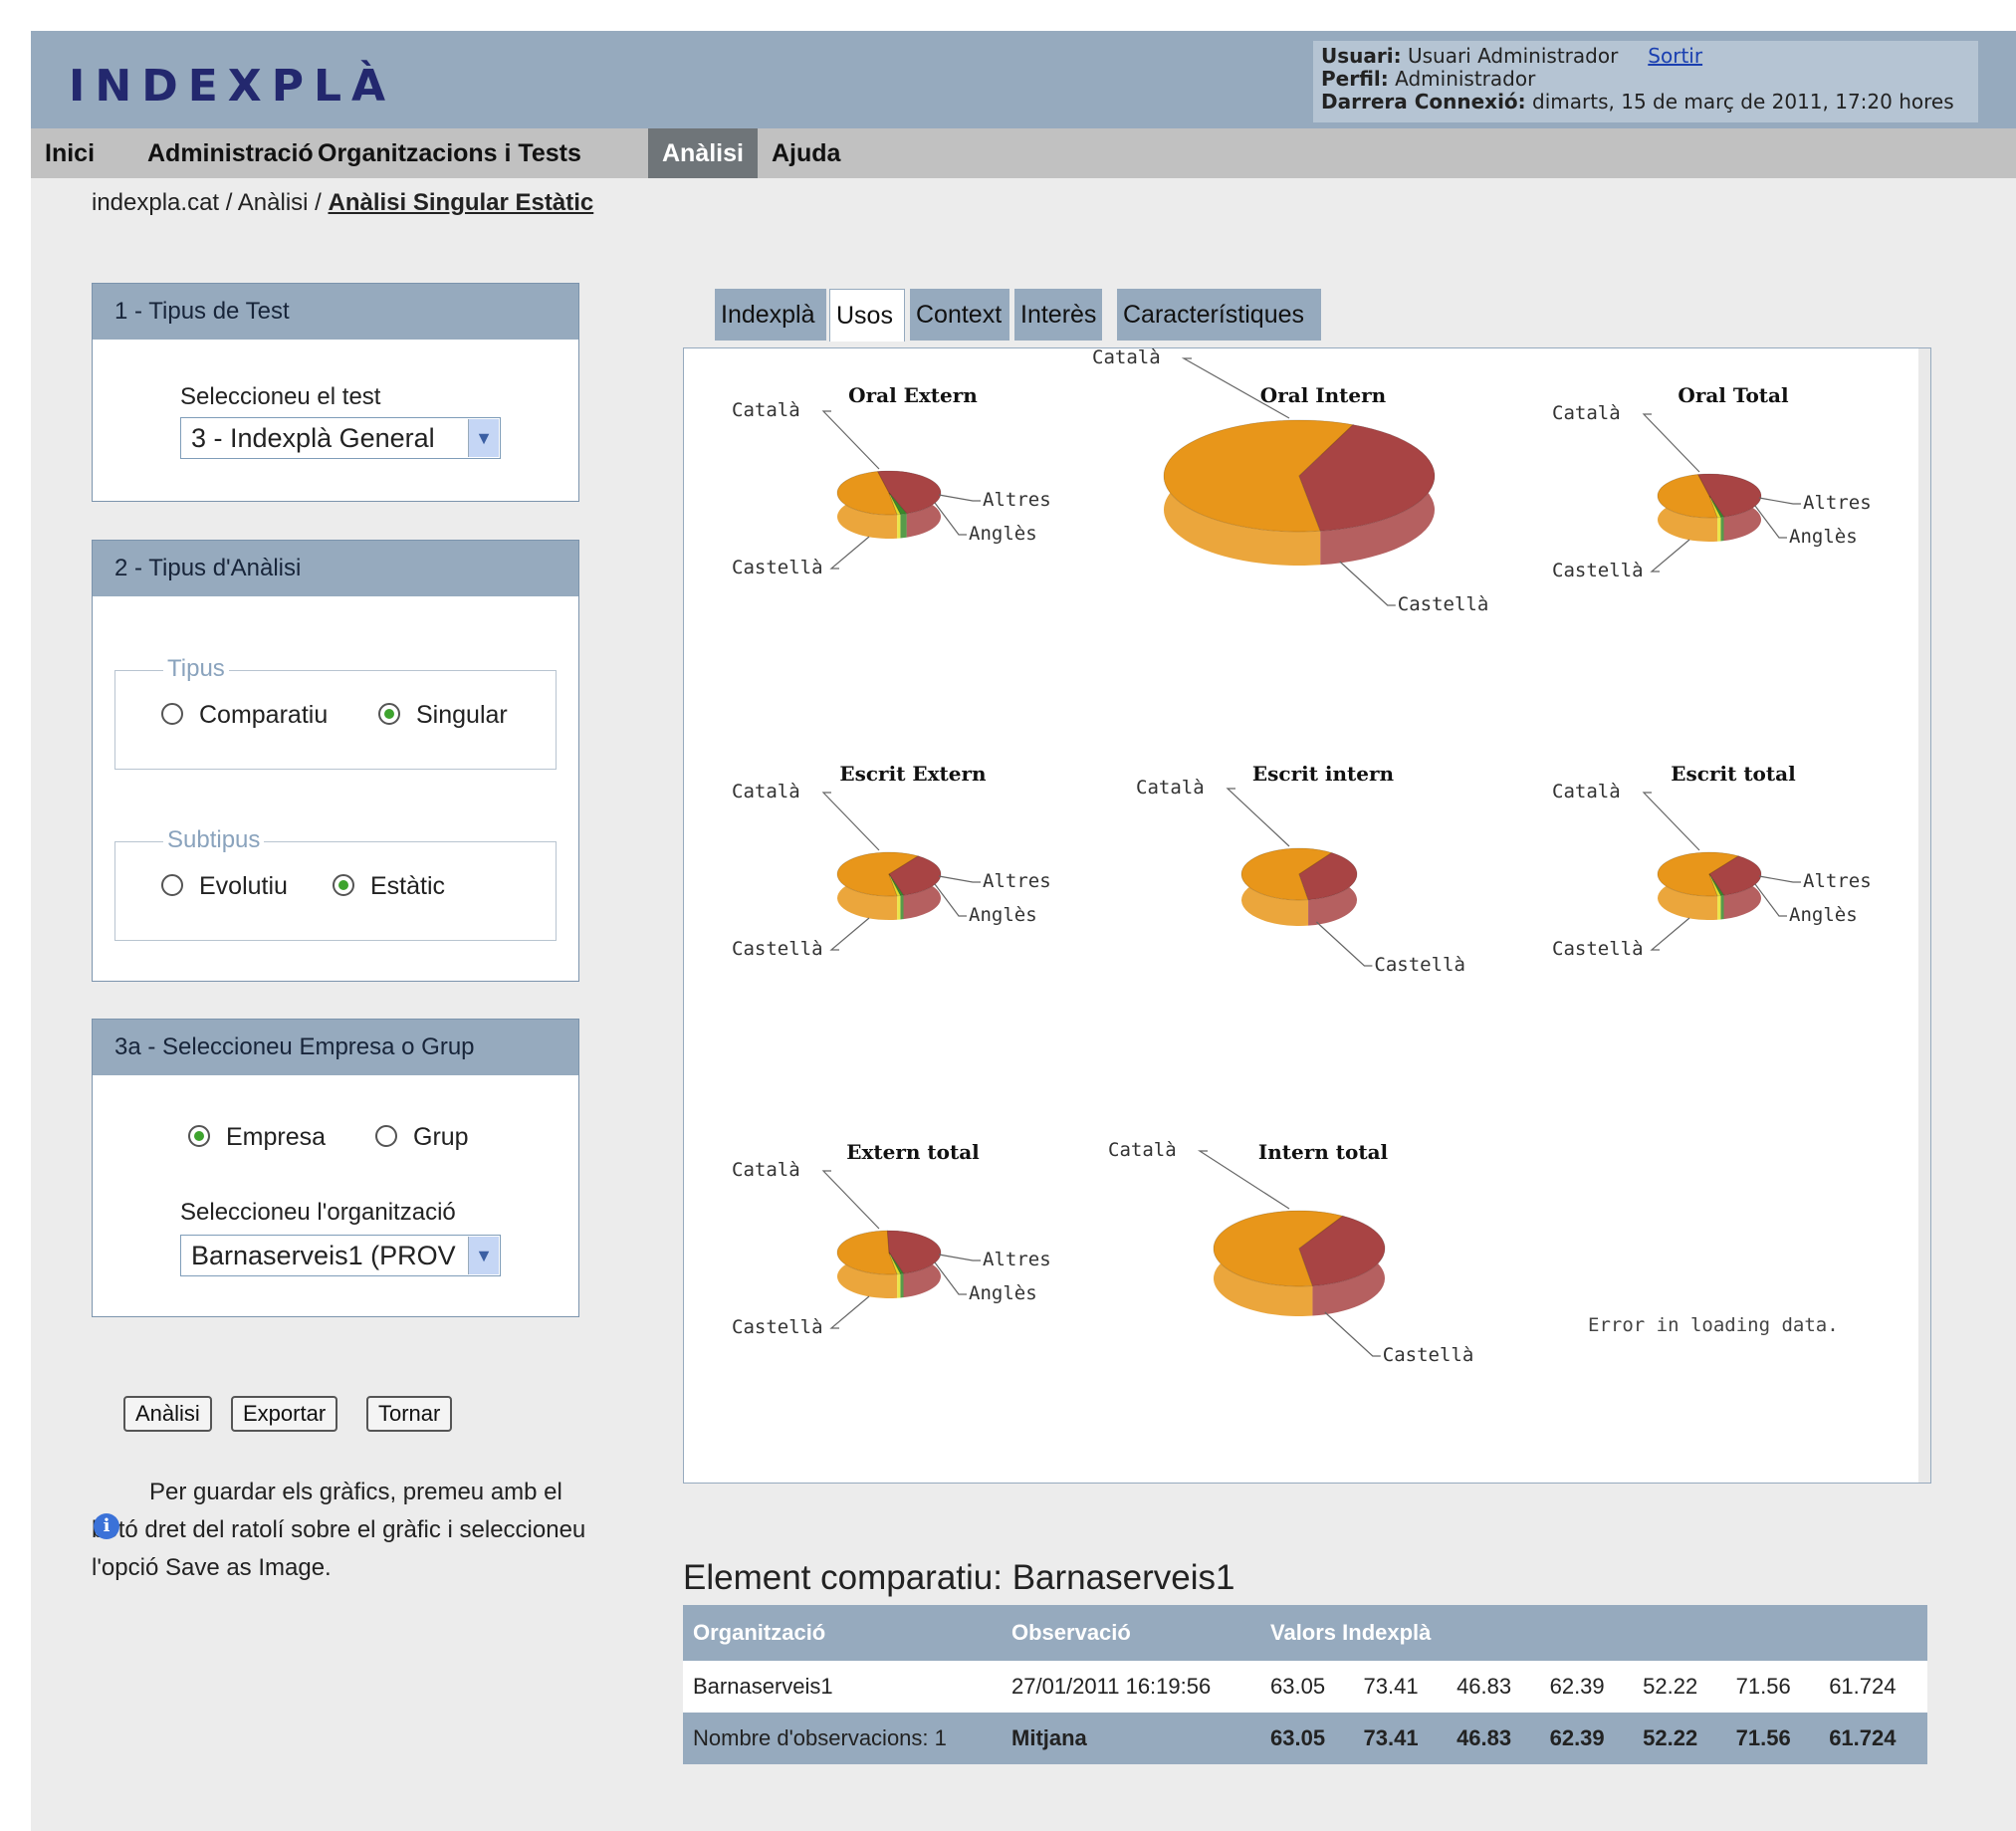 The width and height of the screenshot is (2016, 1831). I want to click on cell-mean: 61.724, so click(1873, 1738).